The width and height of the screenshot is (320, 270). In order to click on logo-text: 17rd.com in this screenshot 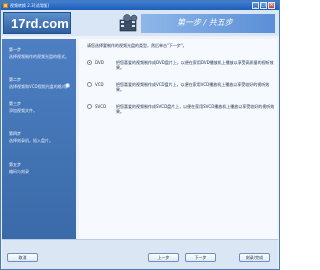, I will do `click(40, 23)`.